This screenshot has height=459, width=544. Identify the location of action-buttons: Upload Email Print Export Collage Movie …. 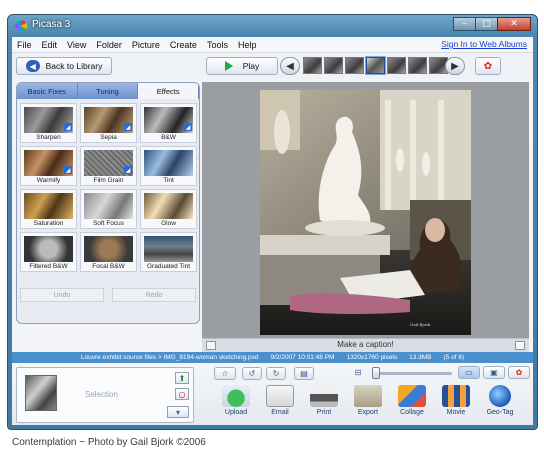
(368, 400).